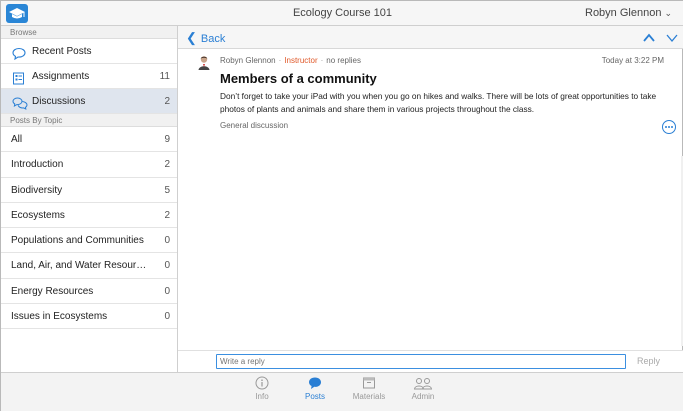 This screenshot has width=683, height=411. What do you see at coordinates (421, 361) in the screenshot?
I see `reply-input` at bounding box center [421, 361].